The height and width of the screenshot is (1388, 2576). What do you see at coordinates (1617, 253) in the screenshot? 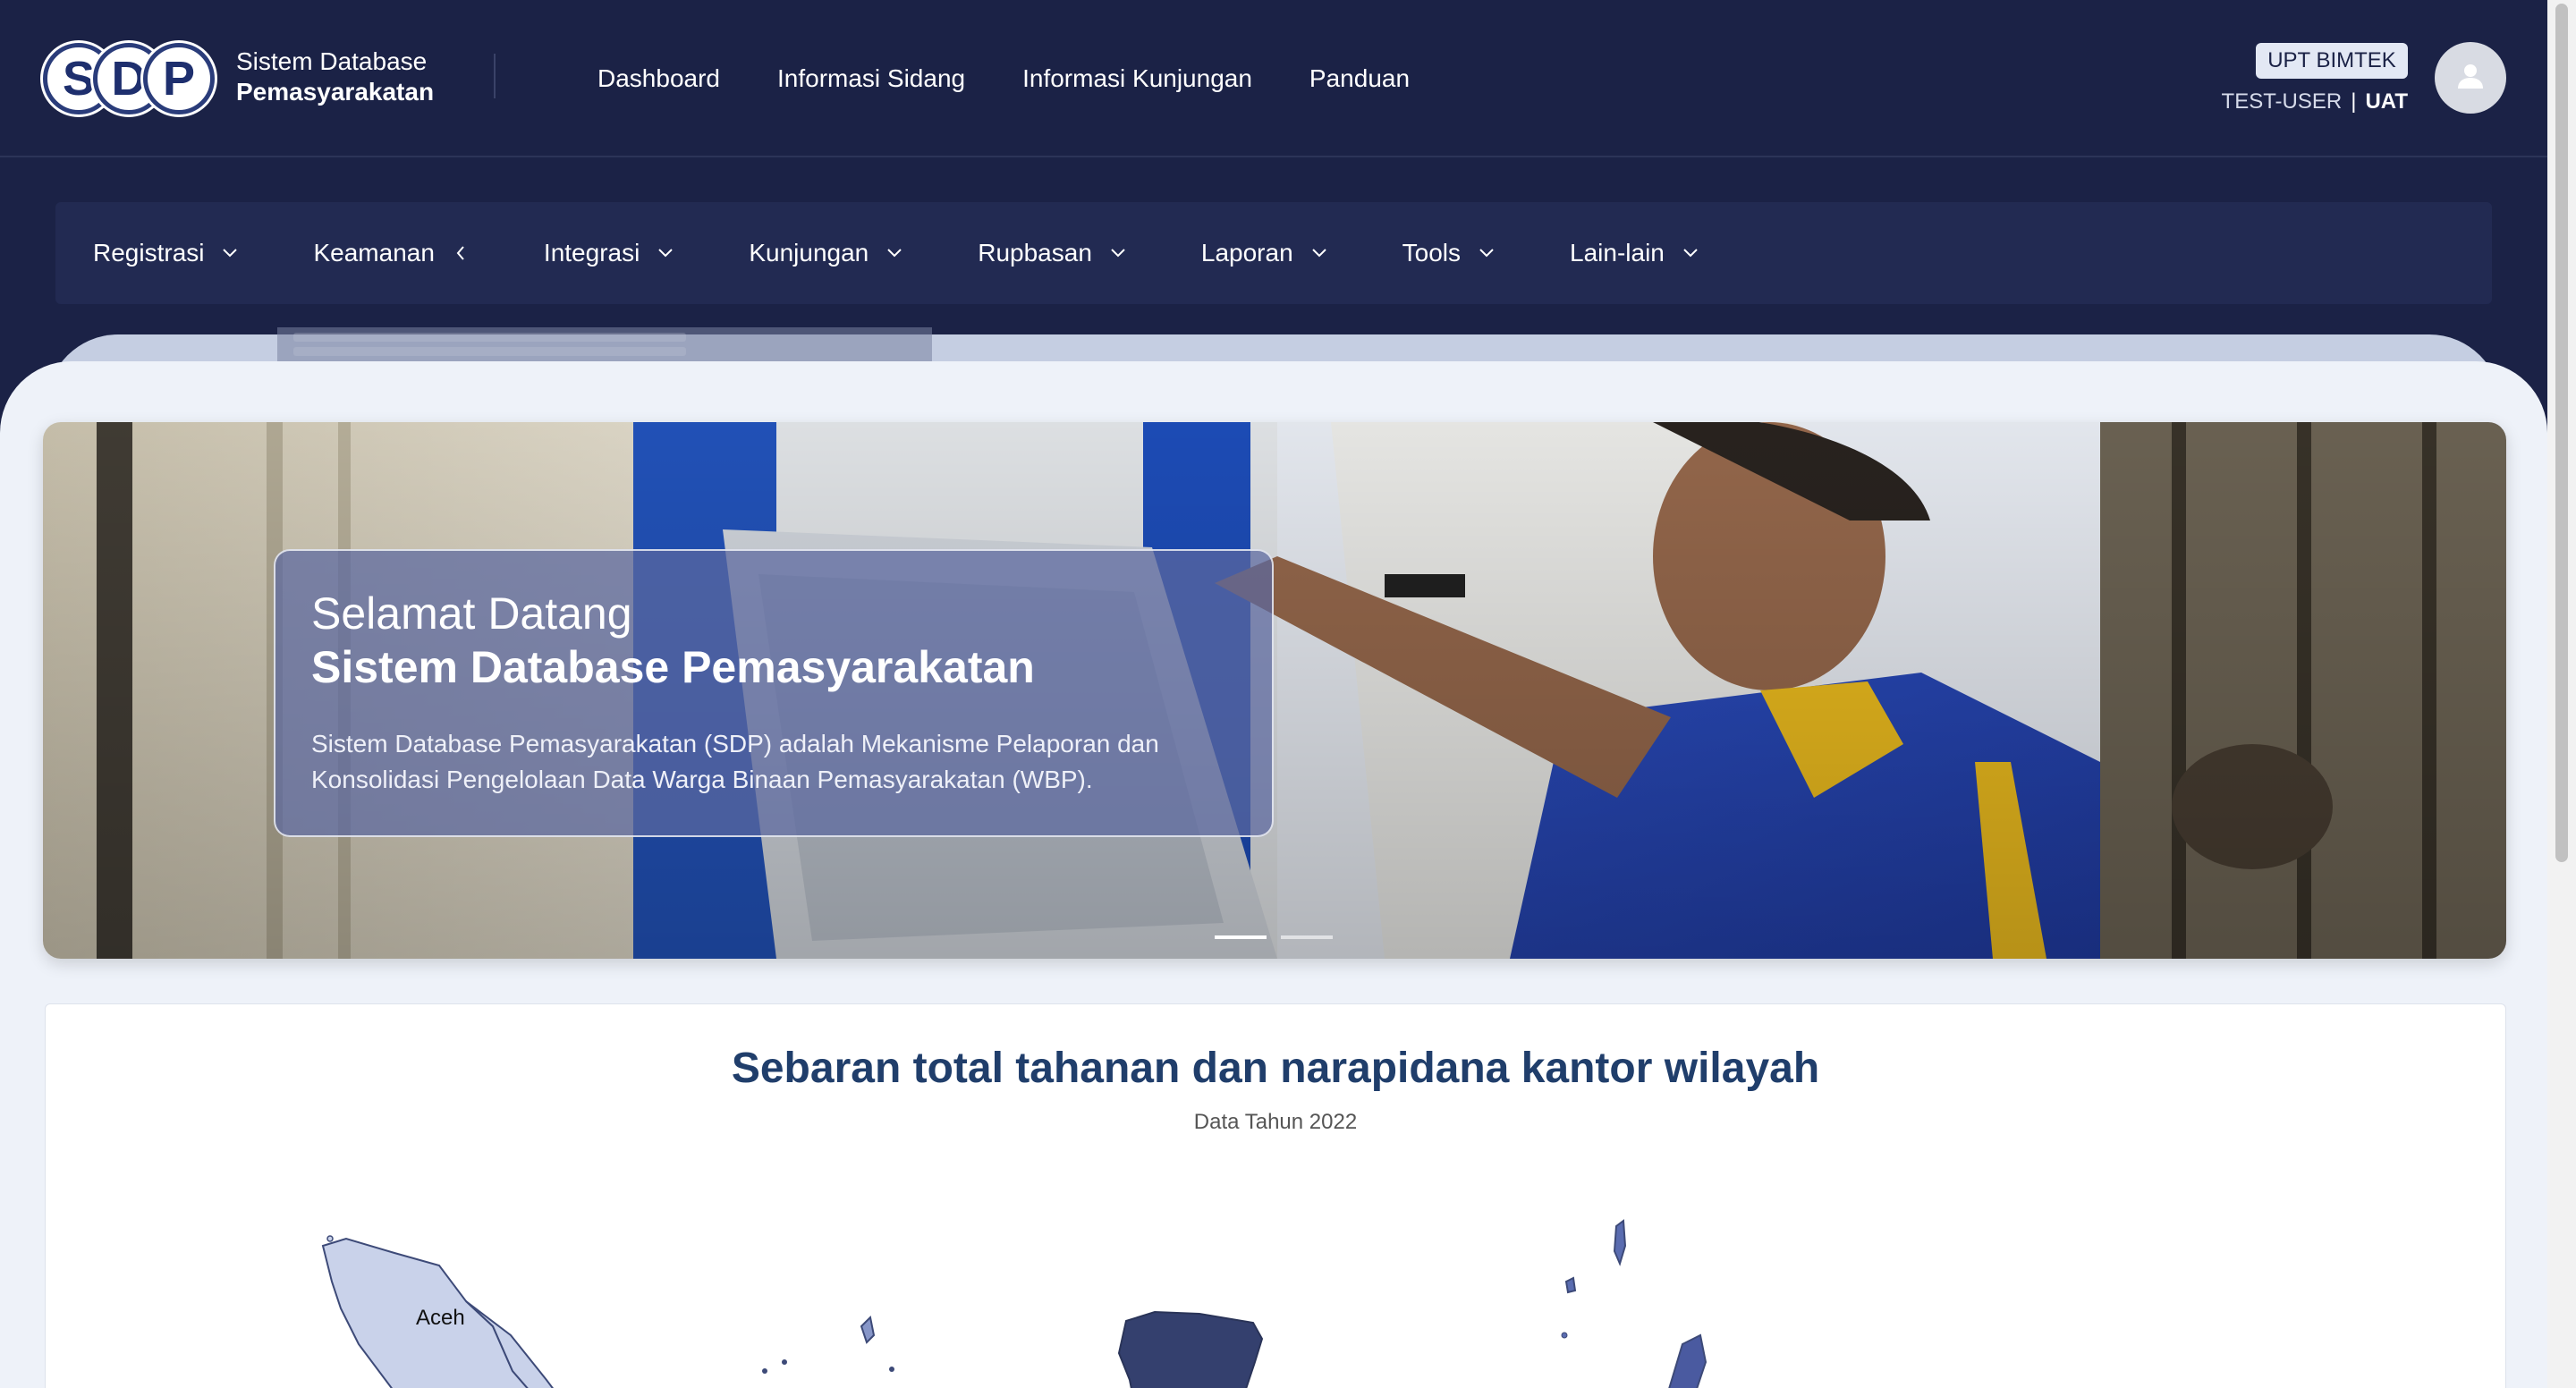
I see `menu-label: Lain-lain` at bounding box center [1617, 253].